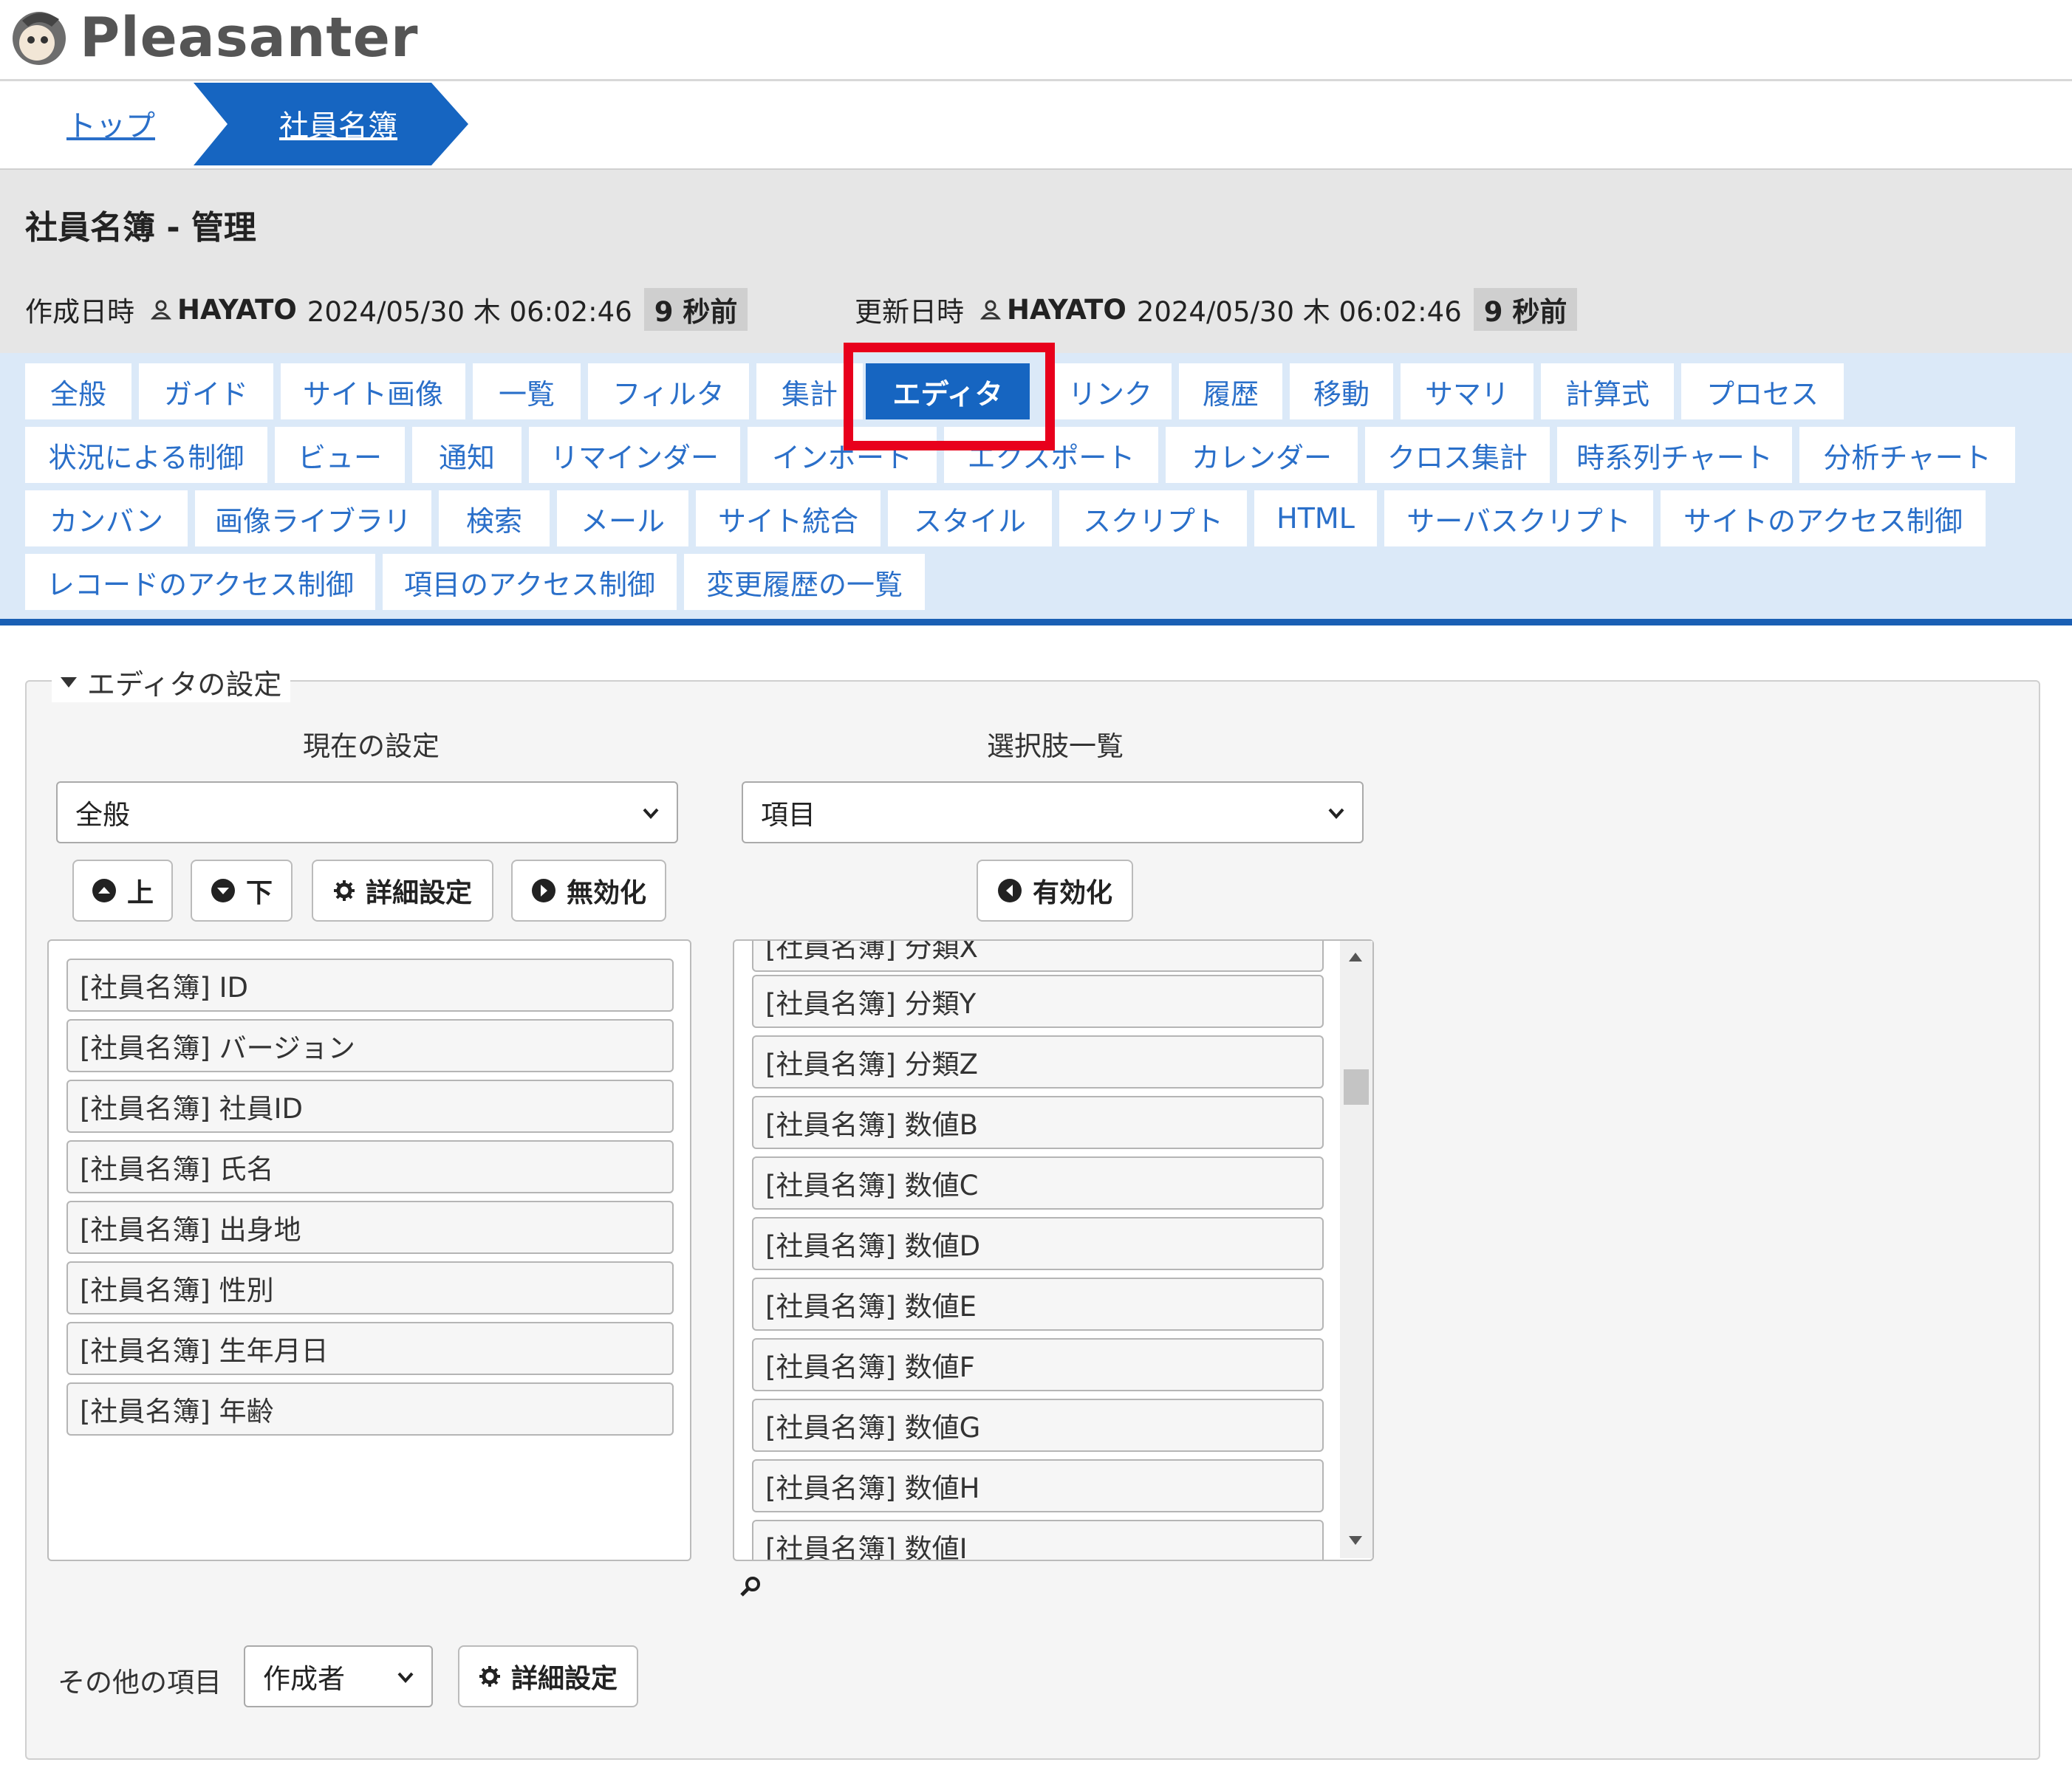  I want to click on tab-style: スタイル, so click(970, 518).